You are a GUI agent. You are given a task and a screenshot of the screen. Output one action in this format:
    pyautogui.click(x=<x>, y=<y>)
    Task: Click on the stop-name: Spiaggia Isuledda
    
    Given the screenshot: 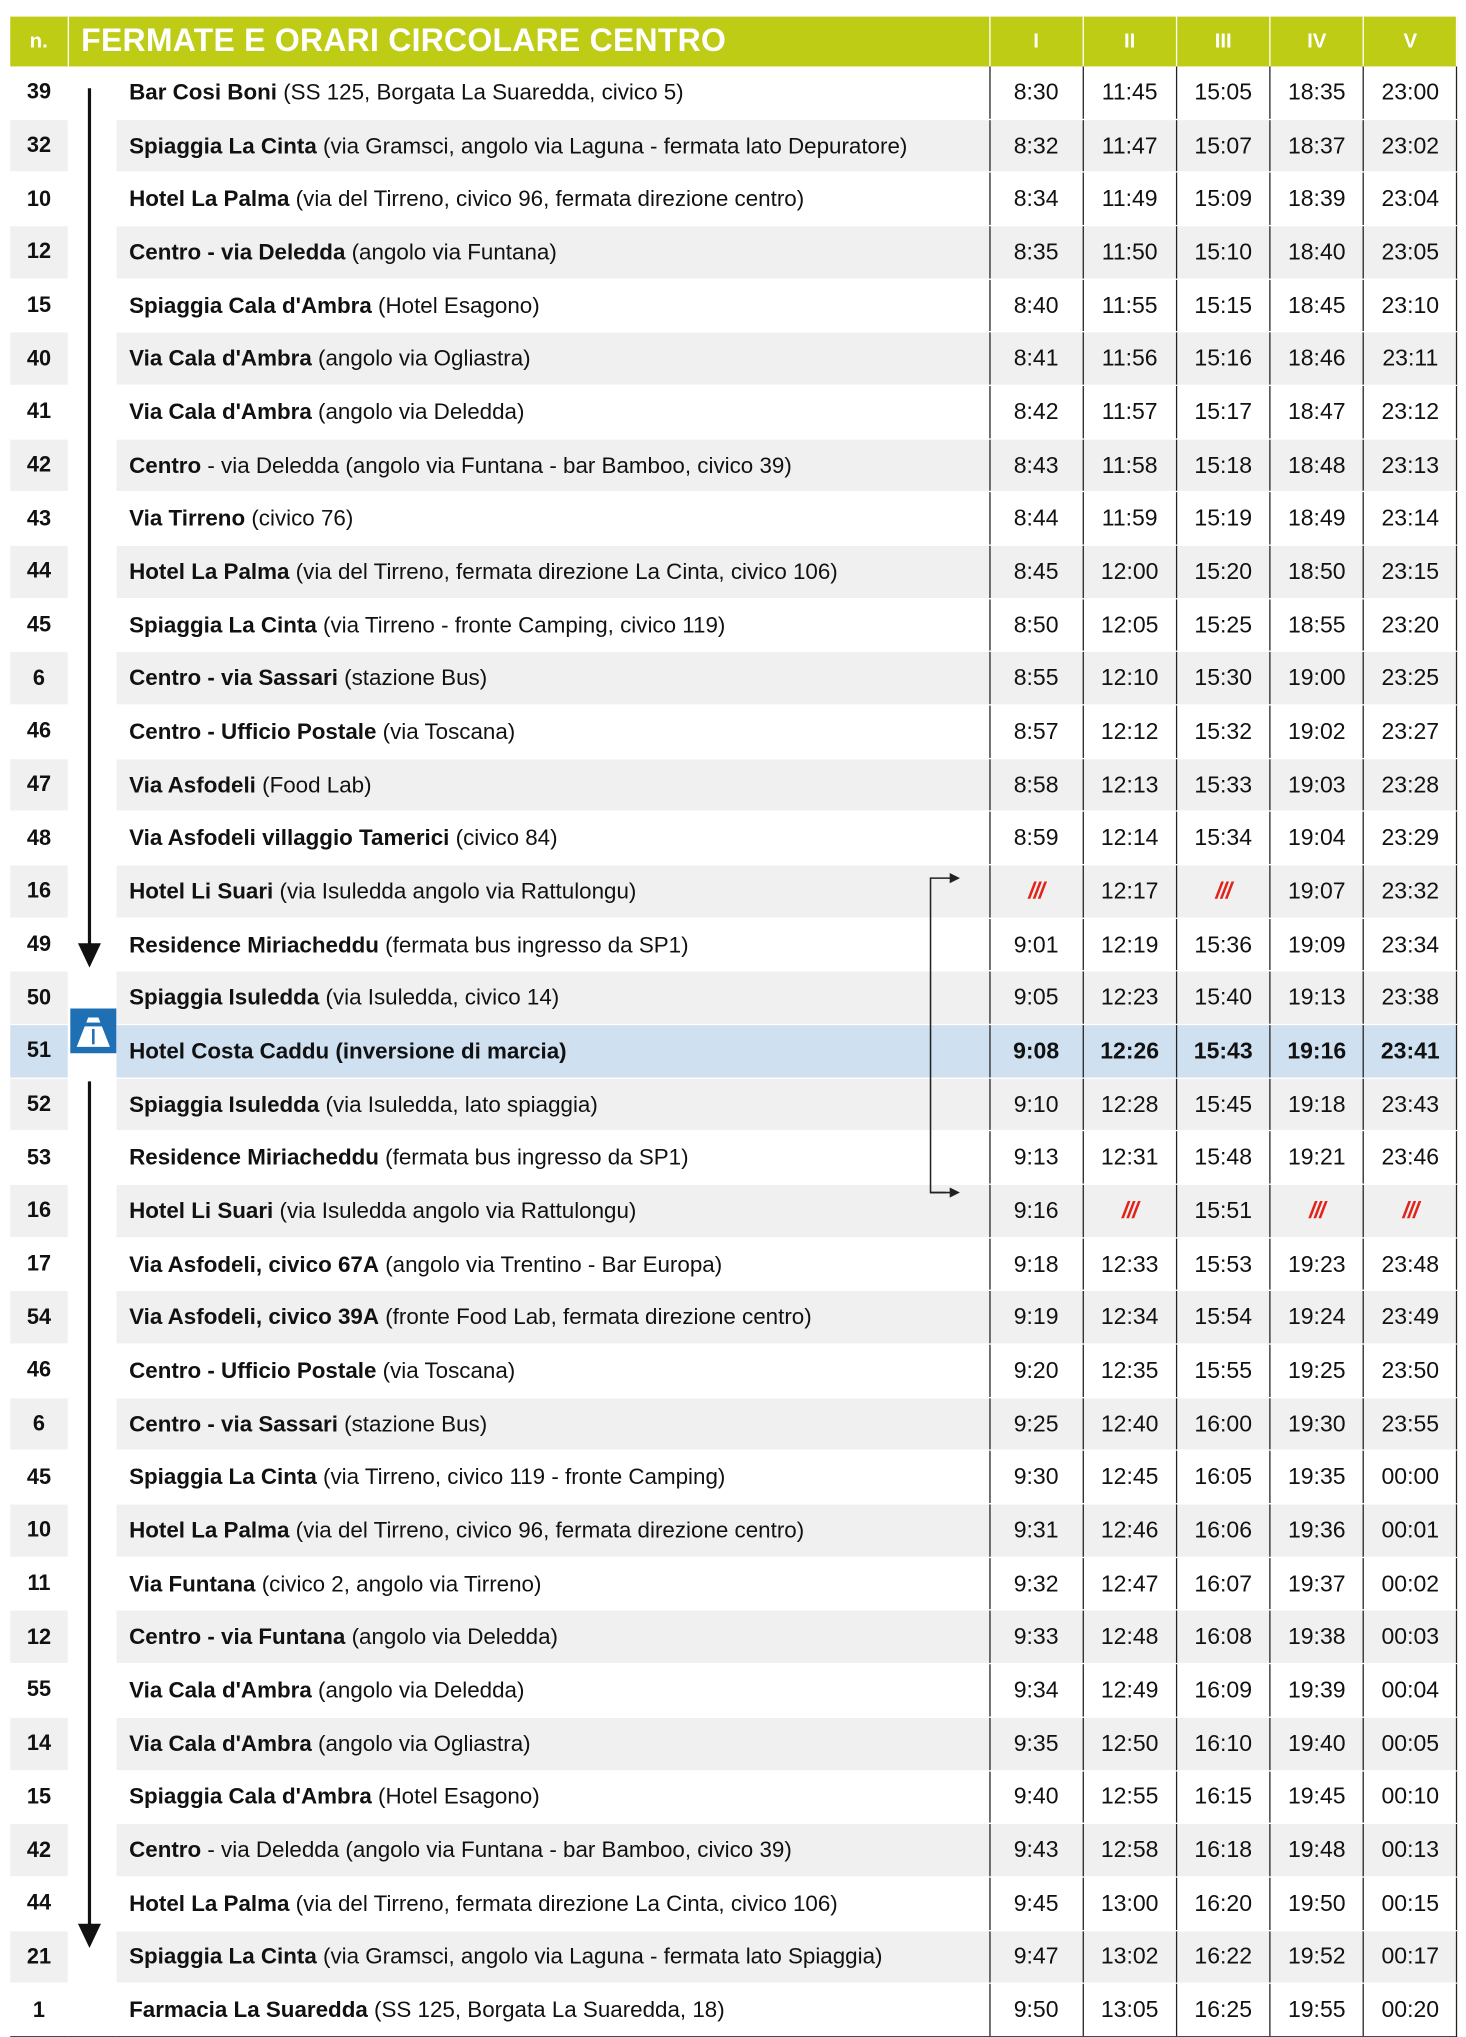 What is the action you would take?
    pyautogui.click(x=224, y=997)
    